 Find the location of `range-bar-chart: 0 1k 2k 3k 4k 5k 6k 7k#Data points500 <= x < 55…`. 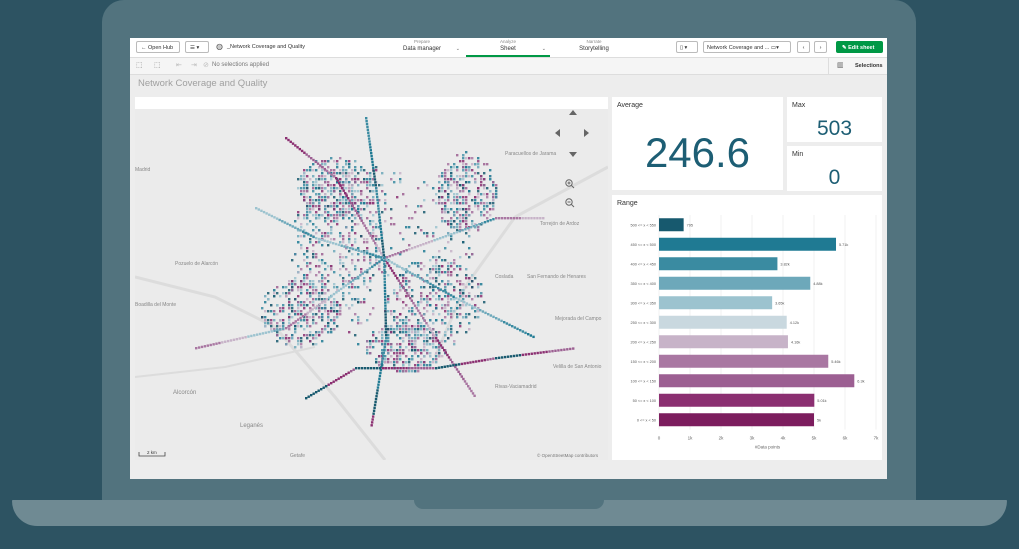

range-bar-chart: 0 1k 2k 3k 4k 5k 6k 7k#Data points500 <= x < 55… is located at coordinates (747, 327).